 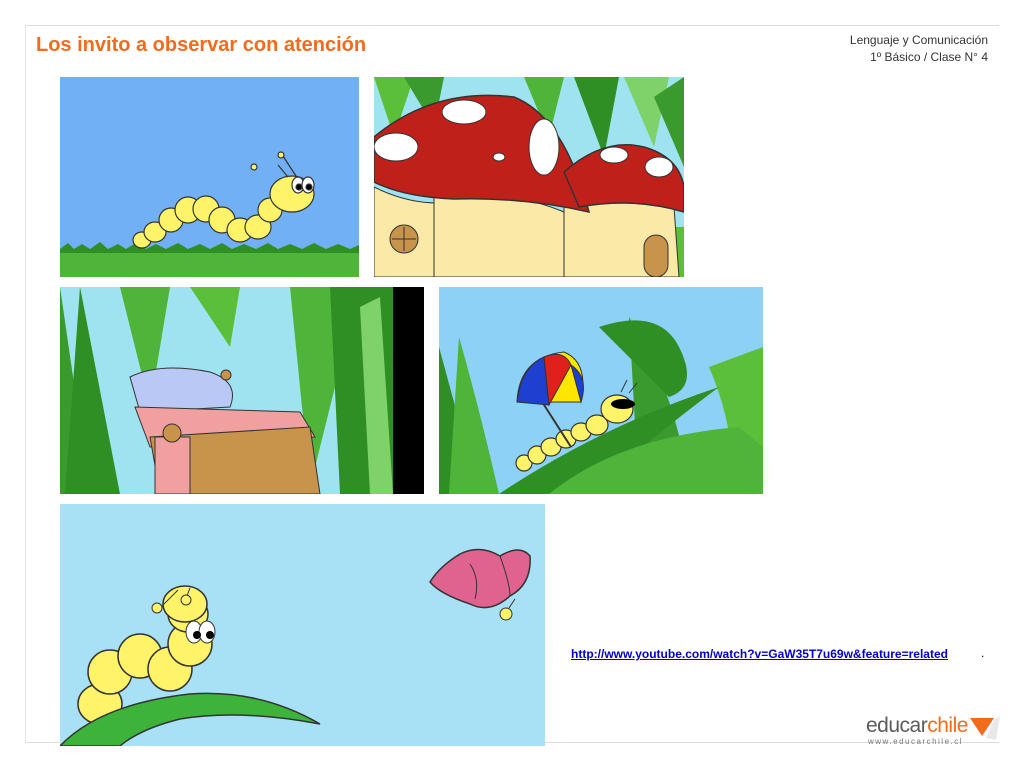 I want to click on caterpillar-on-grass-image, so click(x=209, y=177).